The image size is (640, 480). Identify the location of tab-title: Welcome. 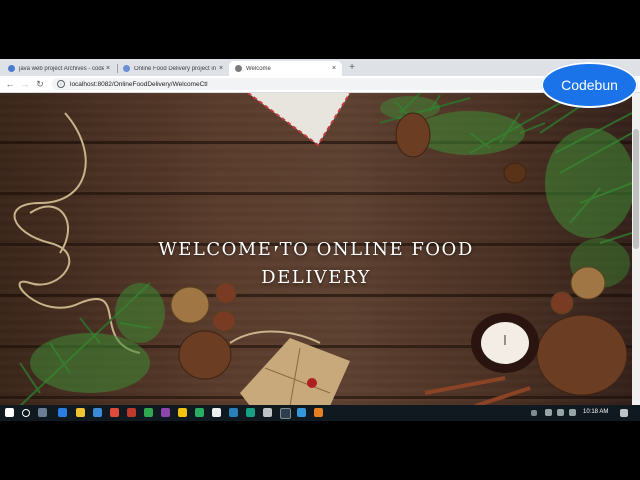
(258, 68).